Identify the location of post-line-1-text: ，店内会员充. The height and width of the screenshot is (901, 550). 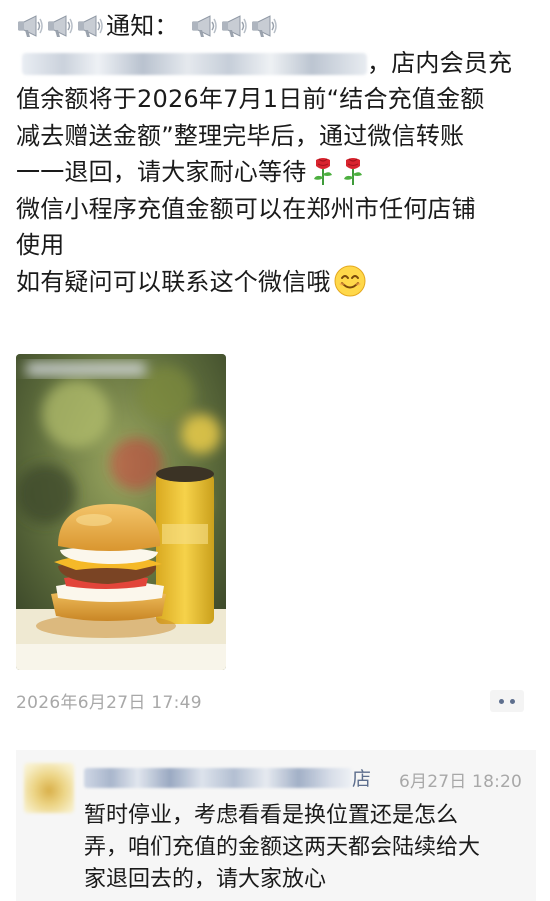
(440, 62).